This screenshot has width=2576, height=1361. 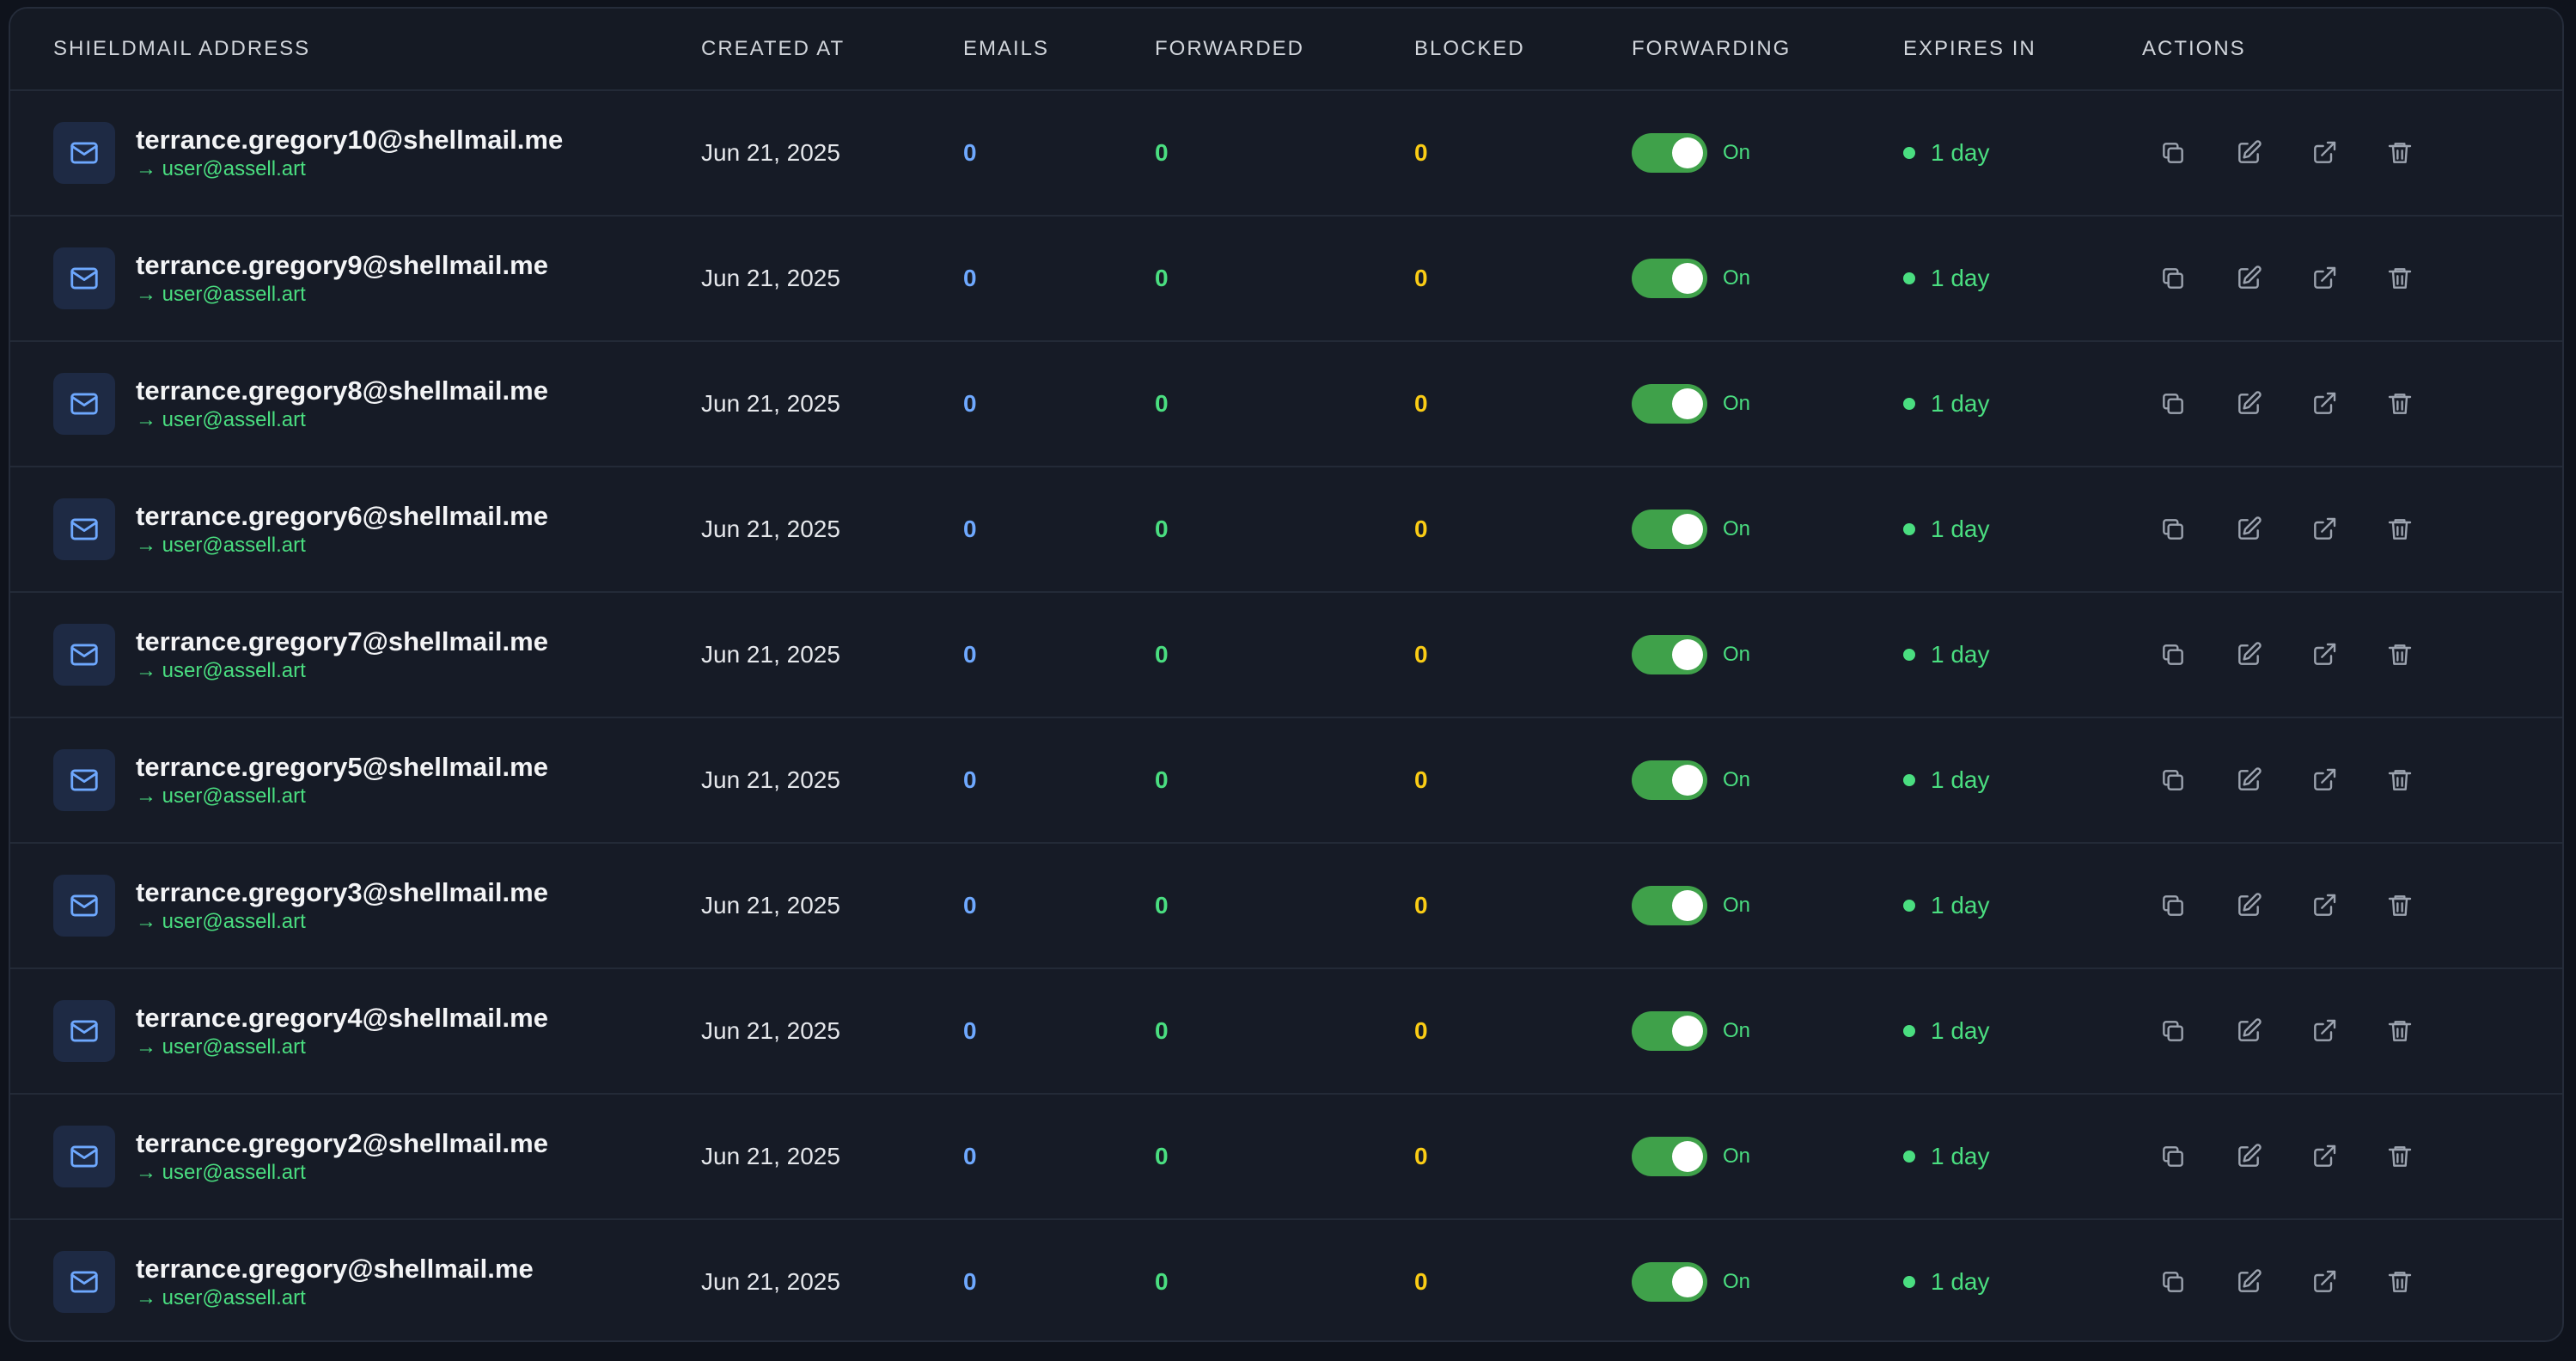 I want to click on header-created-at: CREATED AT, so click(x=832, y=49).